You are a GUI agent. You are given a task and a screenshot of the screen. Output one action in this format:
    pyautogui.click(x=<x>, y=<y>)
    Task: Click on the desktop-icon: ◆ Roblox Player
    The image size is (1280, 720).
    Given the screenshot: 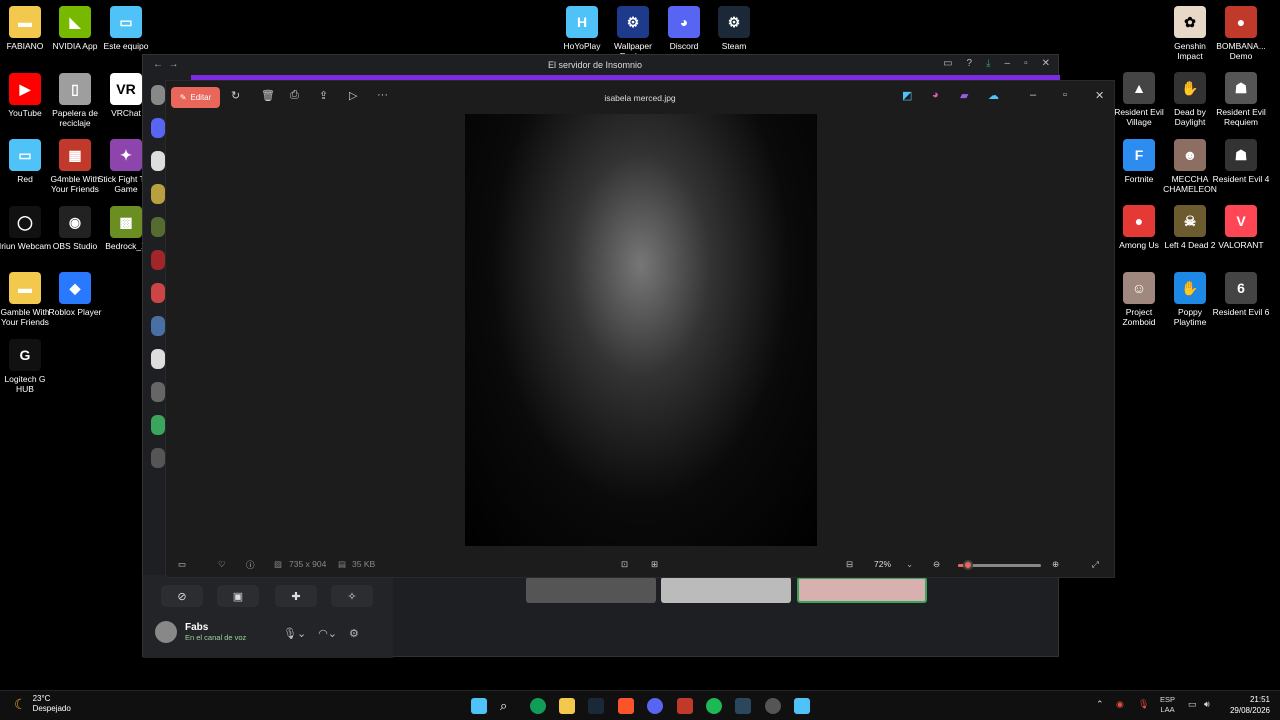 What is the action you would take?
    pyautogui.click(x=75, y=294)
    